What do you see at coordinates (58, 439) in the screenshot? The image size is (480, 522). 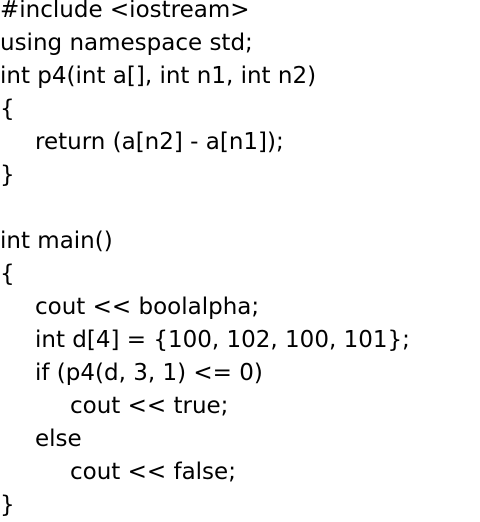 I see `code-line: else` at bounding box center [58, 439].